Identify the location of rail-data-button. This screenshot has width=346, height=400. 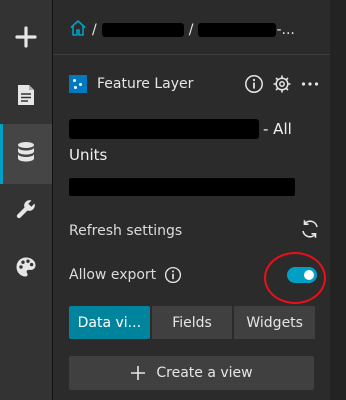
(26, 154).